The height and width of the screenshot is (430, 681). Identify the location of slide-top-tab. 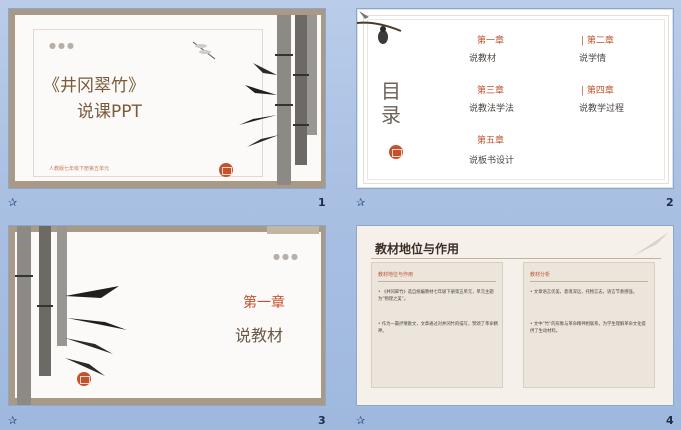
(293, 230).